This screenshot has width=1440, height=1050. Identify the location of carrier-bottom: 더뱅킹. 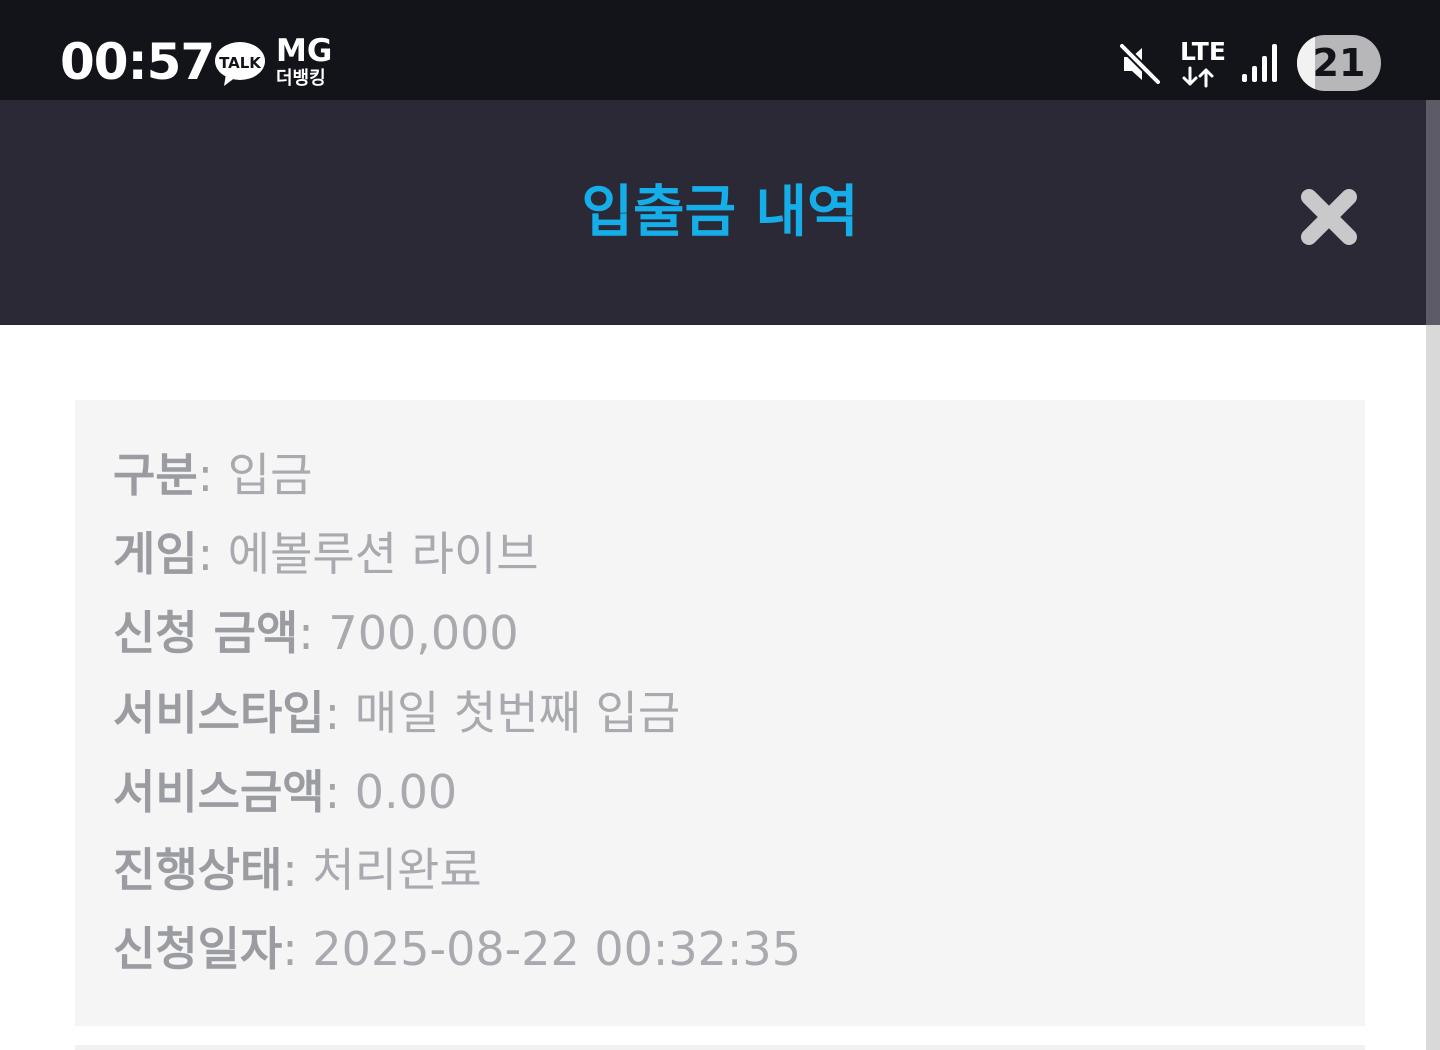
(301, 78).